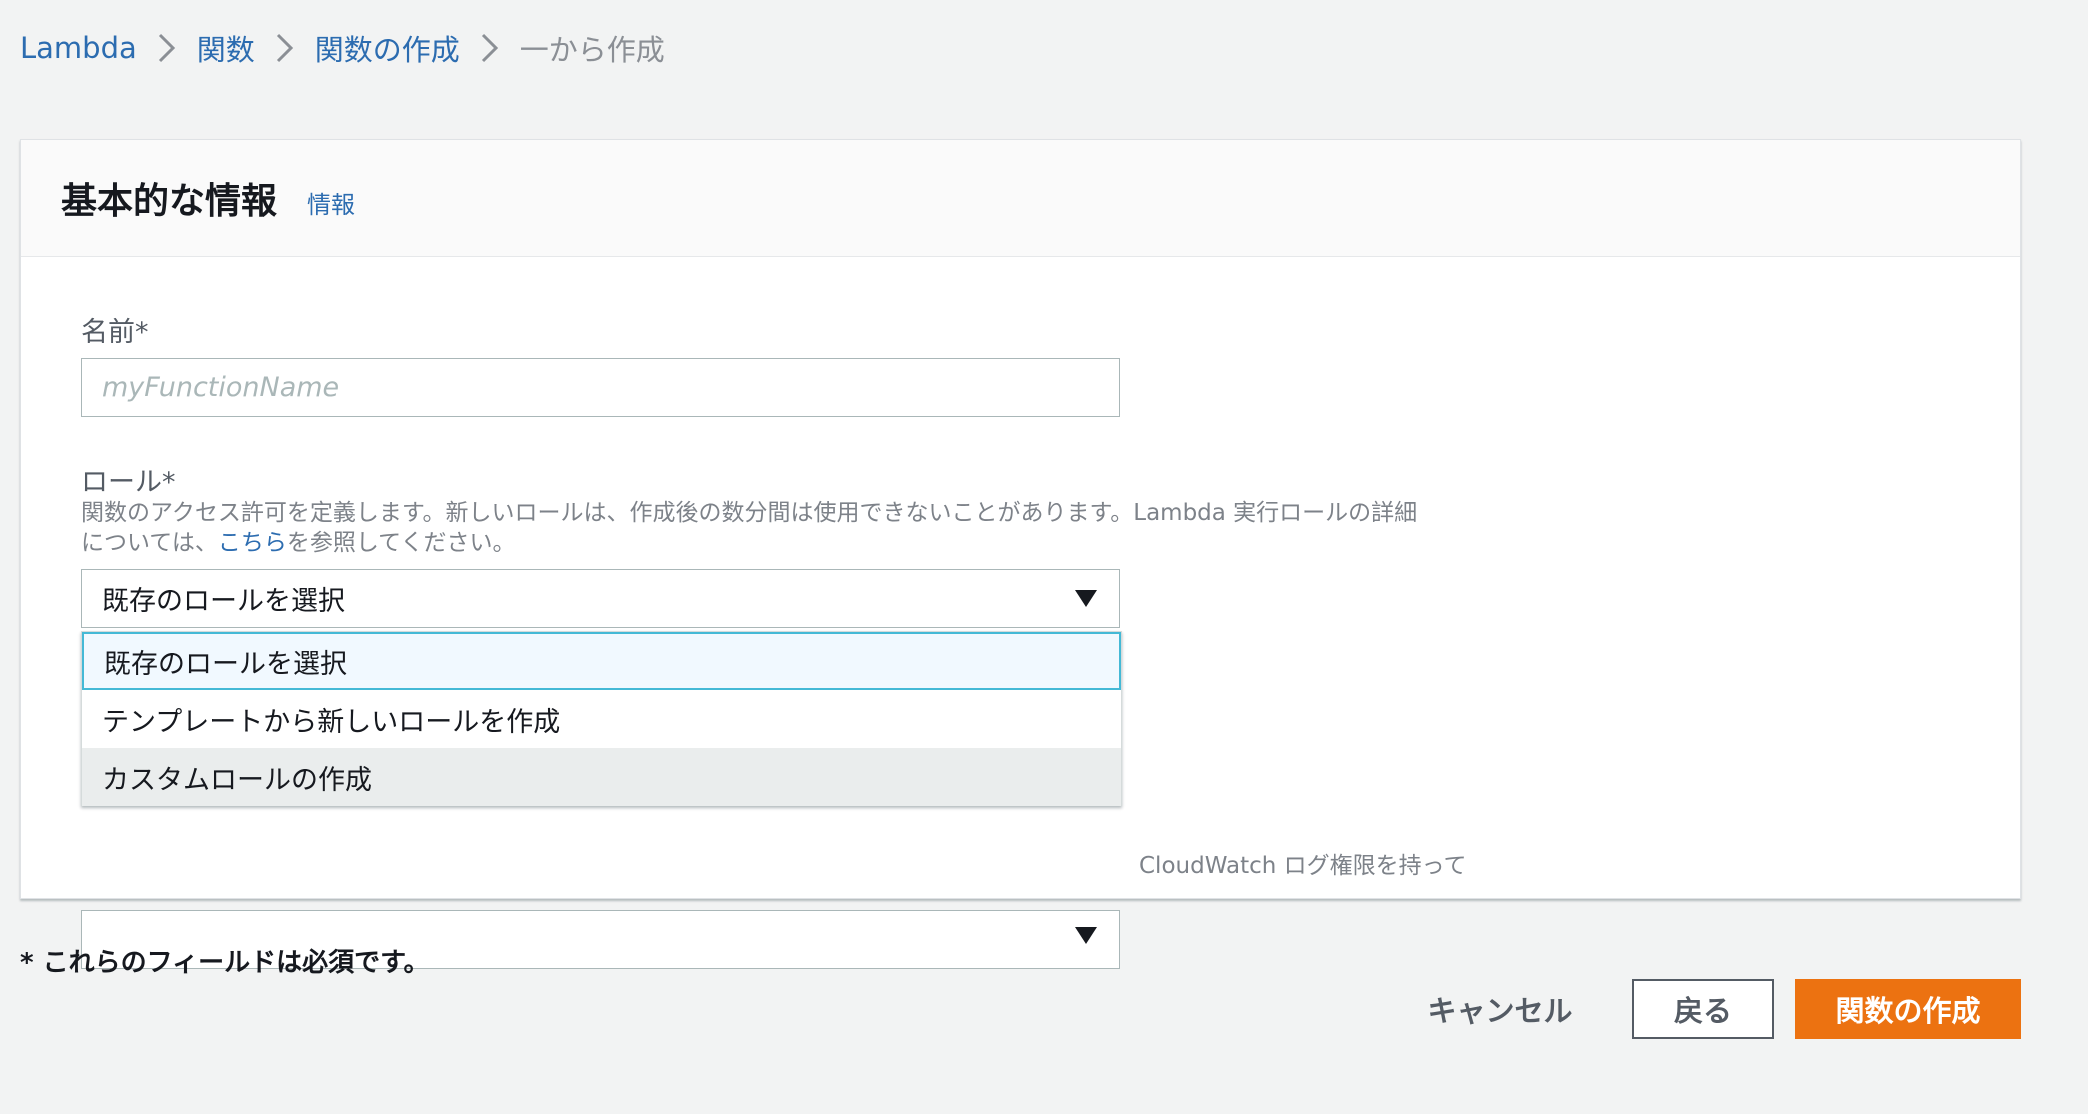  I want to click on role-label: ロール*, so click(128, 482).